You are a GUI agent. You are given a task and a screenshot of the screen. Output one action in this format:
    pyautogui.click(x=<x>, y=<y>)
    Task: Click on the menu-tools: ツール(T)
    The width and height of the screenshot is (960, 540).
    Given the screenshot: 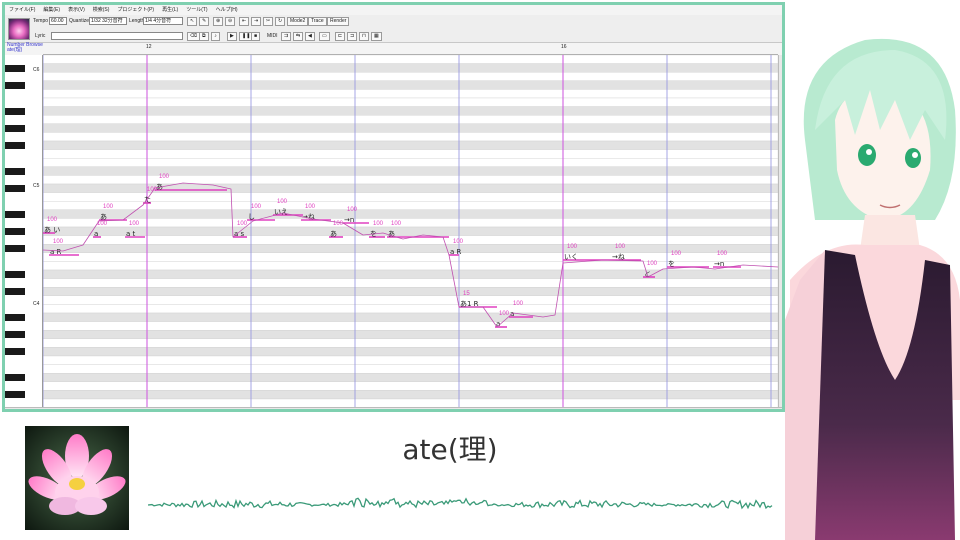 What is the action you would take?
    pyautogui.click(x=196, y=10)
    